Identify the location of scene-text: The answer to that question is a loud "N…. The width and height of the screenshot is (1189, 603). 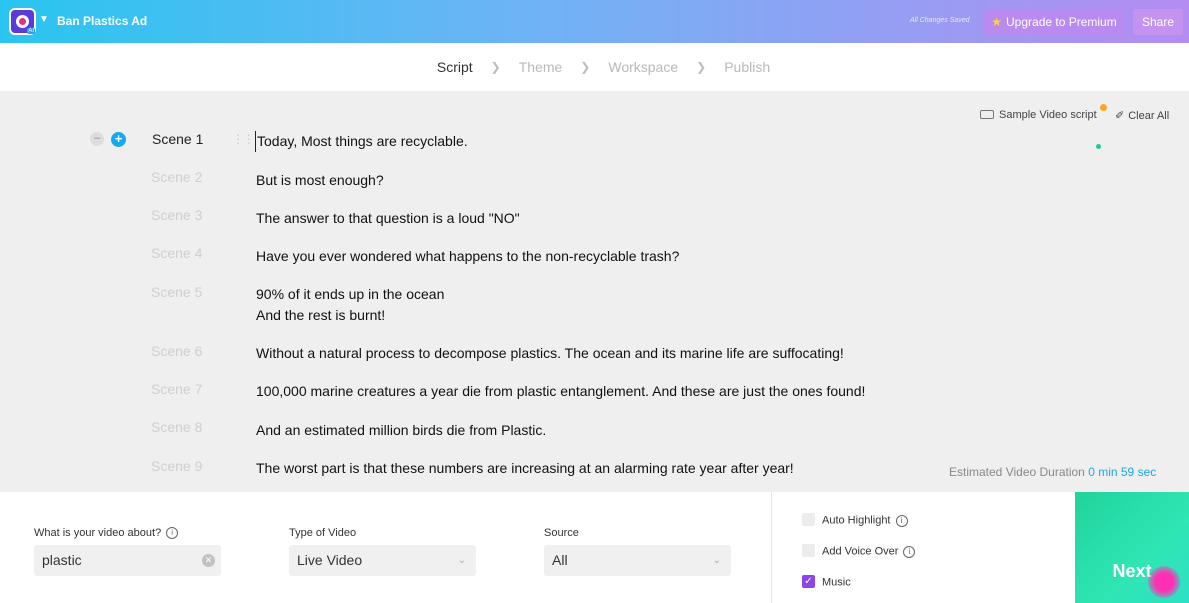
(388, 218).